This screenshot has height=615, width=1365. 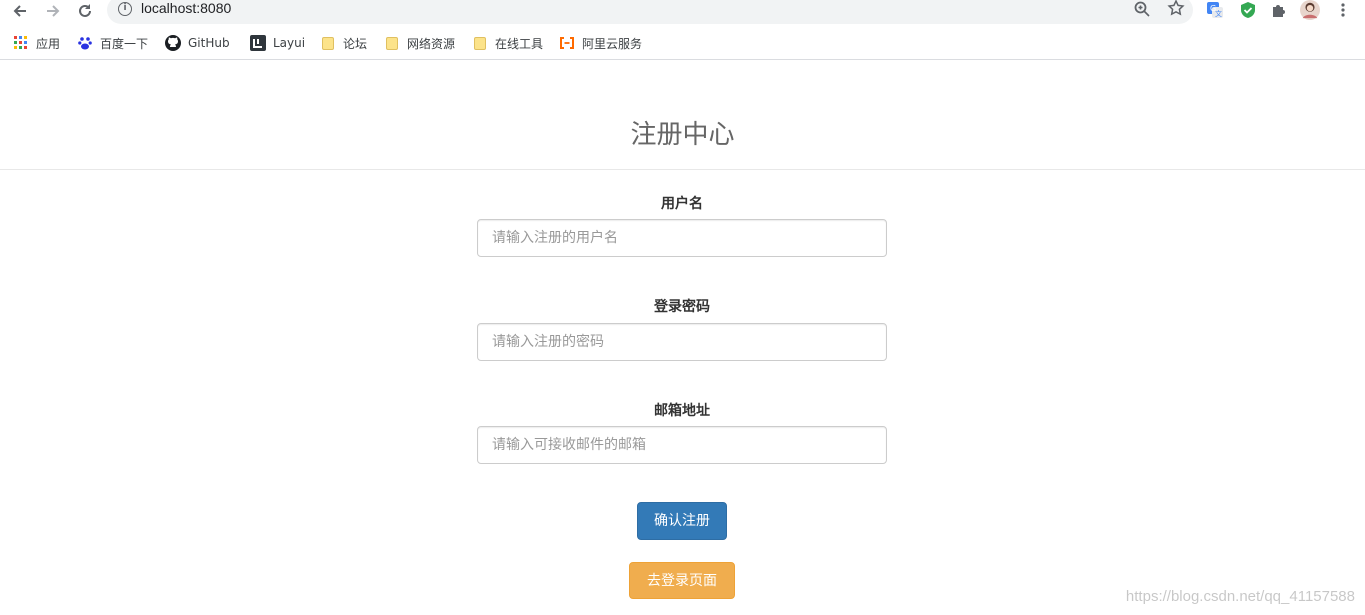 I want to click on github-icon, so click(x=173, y=43).